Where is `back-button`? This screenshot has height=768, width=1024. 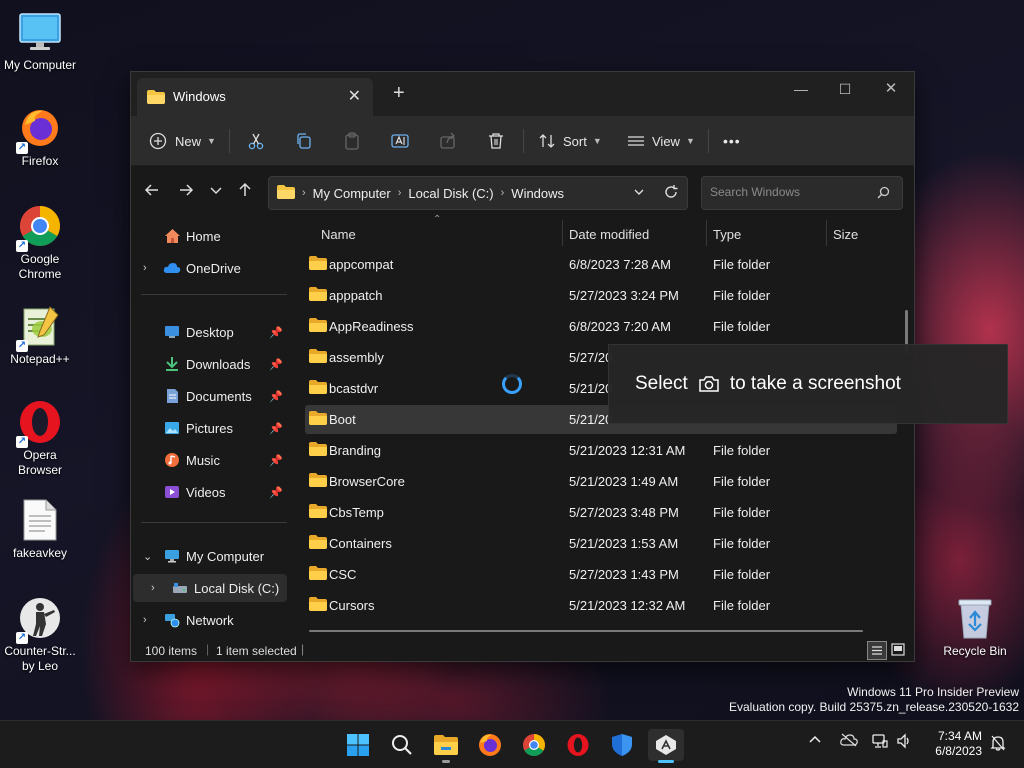 back-button is located at coordinates (152, 190).